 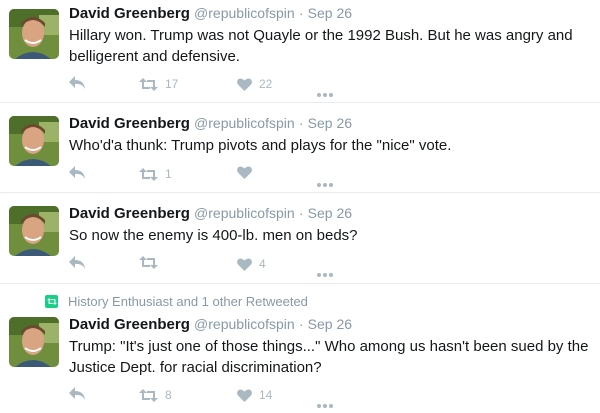 I want to click on tweet-text-line: Justice Dept. for racial discrimination?, so click(x=195, y=367).